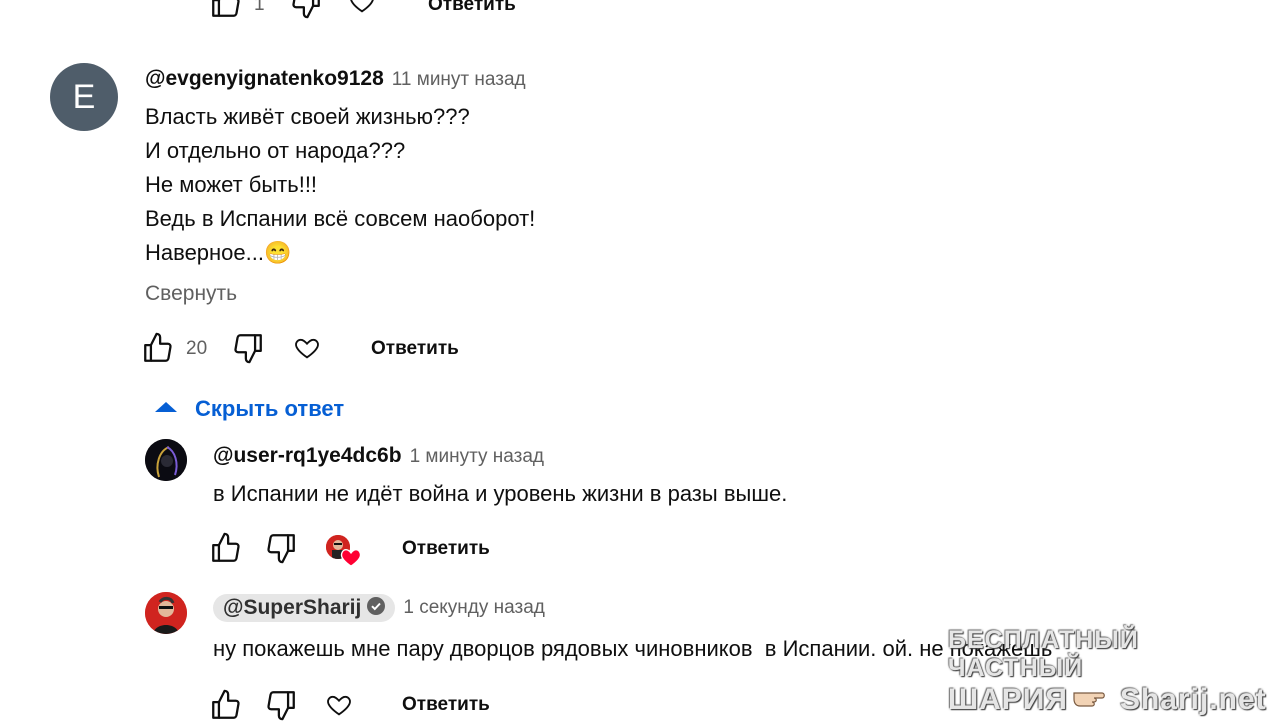 This screenshot has height=726, width=1280. What do you see at coordinates (270, 408) in the screenshot?
I see `hide-replies-label: Скрыть ответ` at bounding box center [270, 408].